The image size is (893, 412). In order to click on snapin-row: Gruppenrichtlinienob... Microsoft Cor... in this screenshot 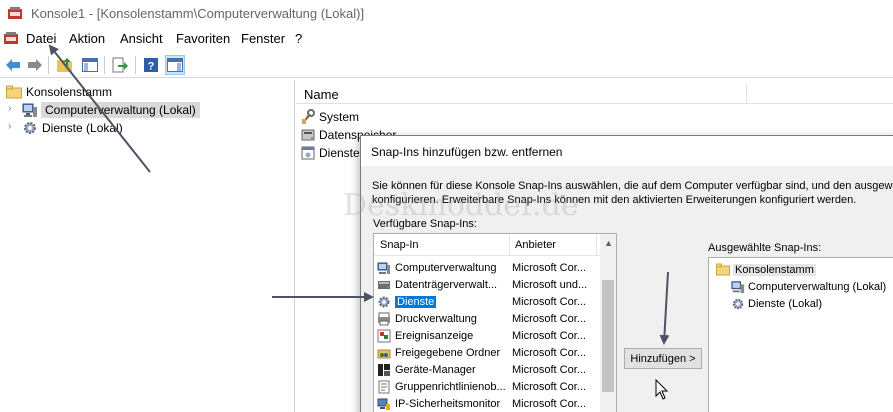, I will do `click(488, 386)`.